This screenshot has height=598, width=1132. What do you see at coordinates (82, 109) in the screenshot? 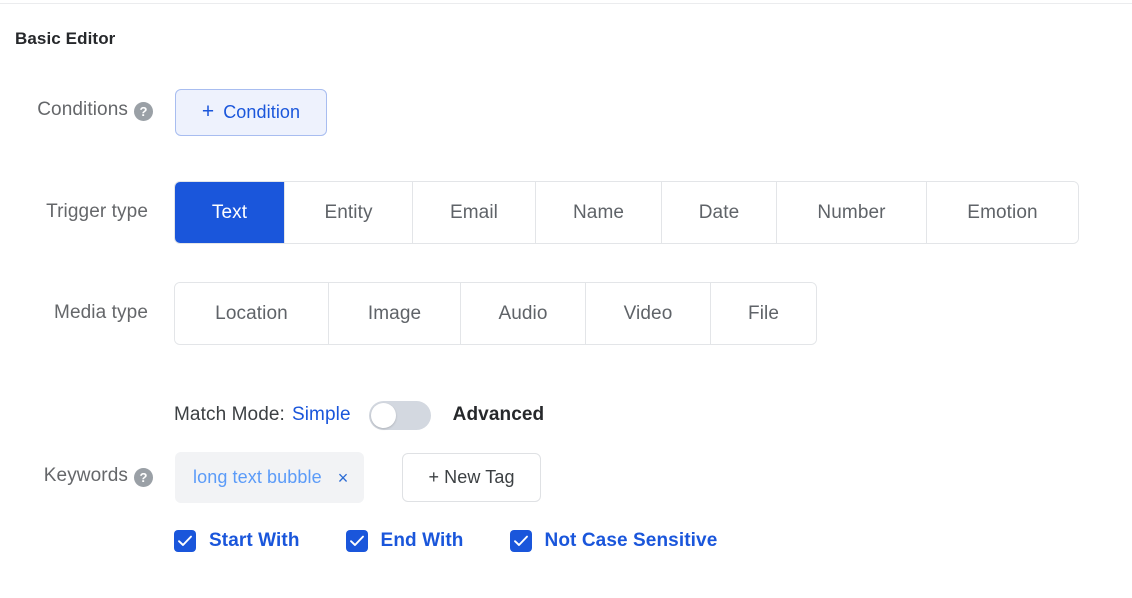
I see `conditions-label: Conditions` at bounding box center [82, 109].